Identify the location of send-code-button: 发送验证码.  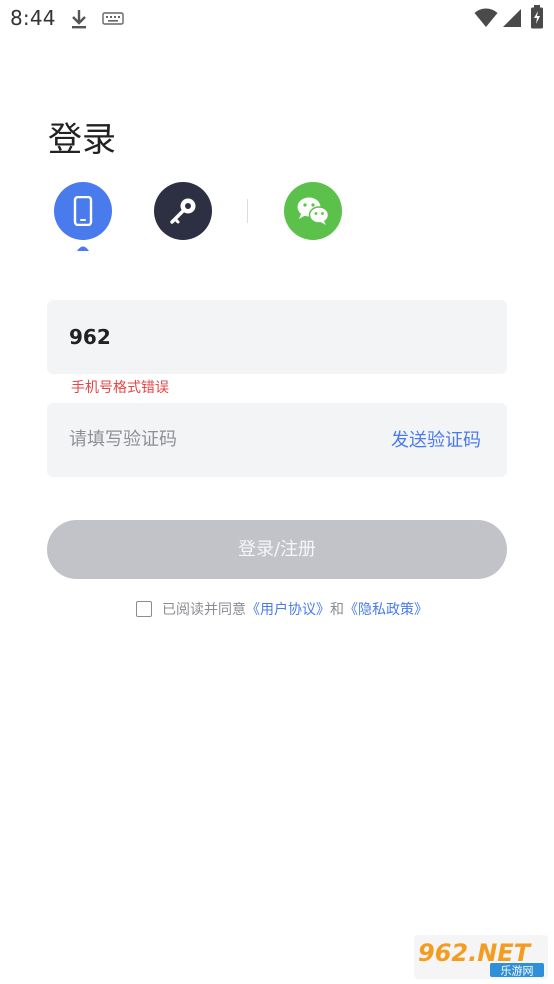
(436, 440).